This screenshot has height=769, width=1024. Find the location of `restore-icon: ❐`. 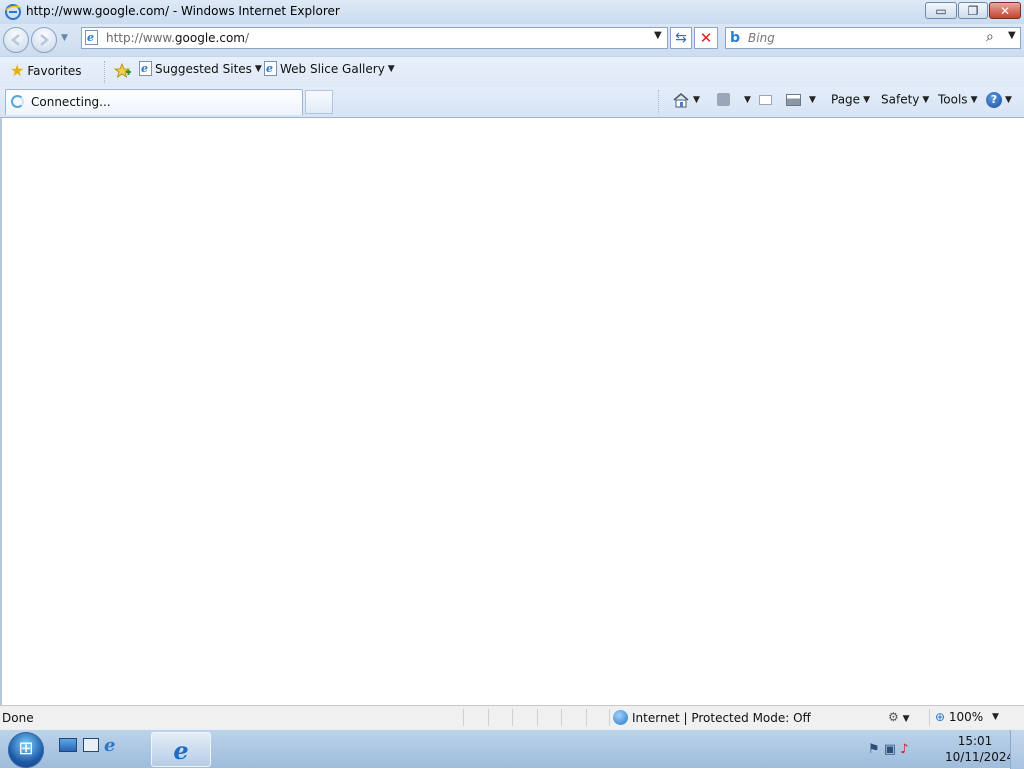

restore-icon: ❐ is located at coordinates (973, 11).